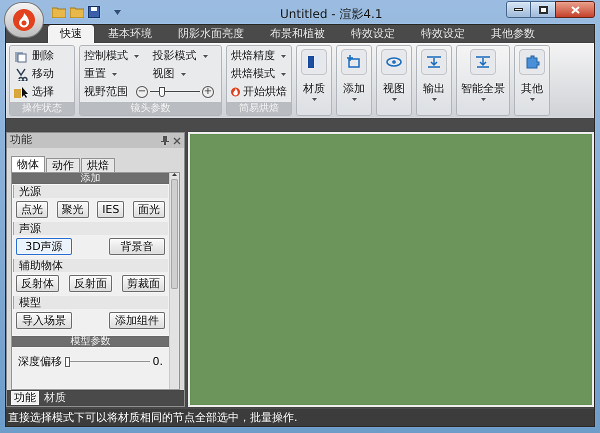 Image resolution: width=600 pixels, height=433 pixels. What do you see at coordinates (483, 89) in the screenshot?
I see `button-label: 智能全景` at bounding box center [483, 89].